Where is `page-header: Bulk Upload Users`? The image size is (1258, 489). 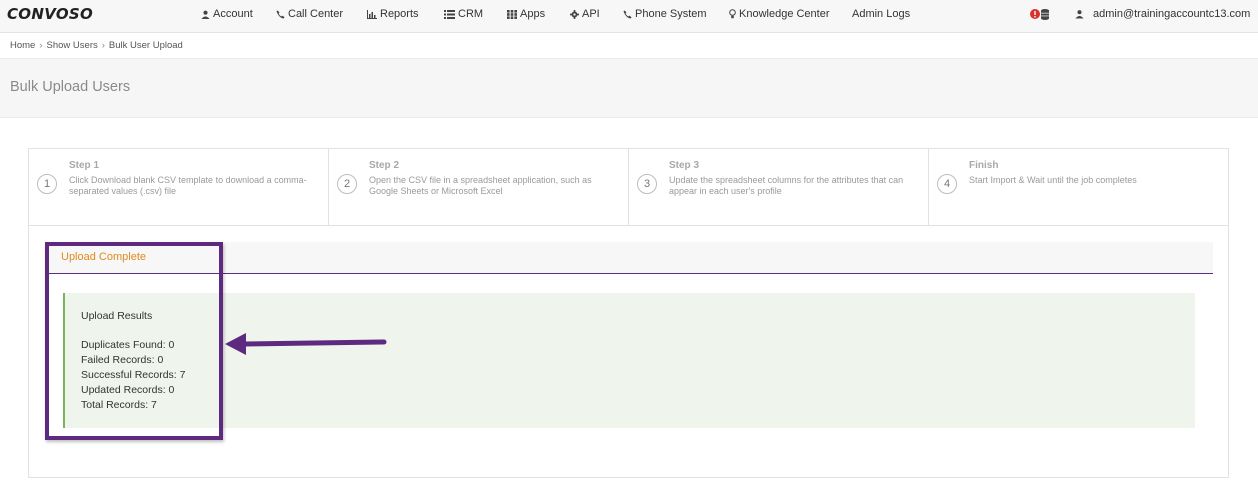
page-header: Bulk Upload Users is located at coordinates (629, 88).